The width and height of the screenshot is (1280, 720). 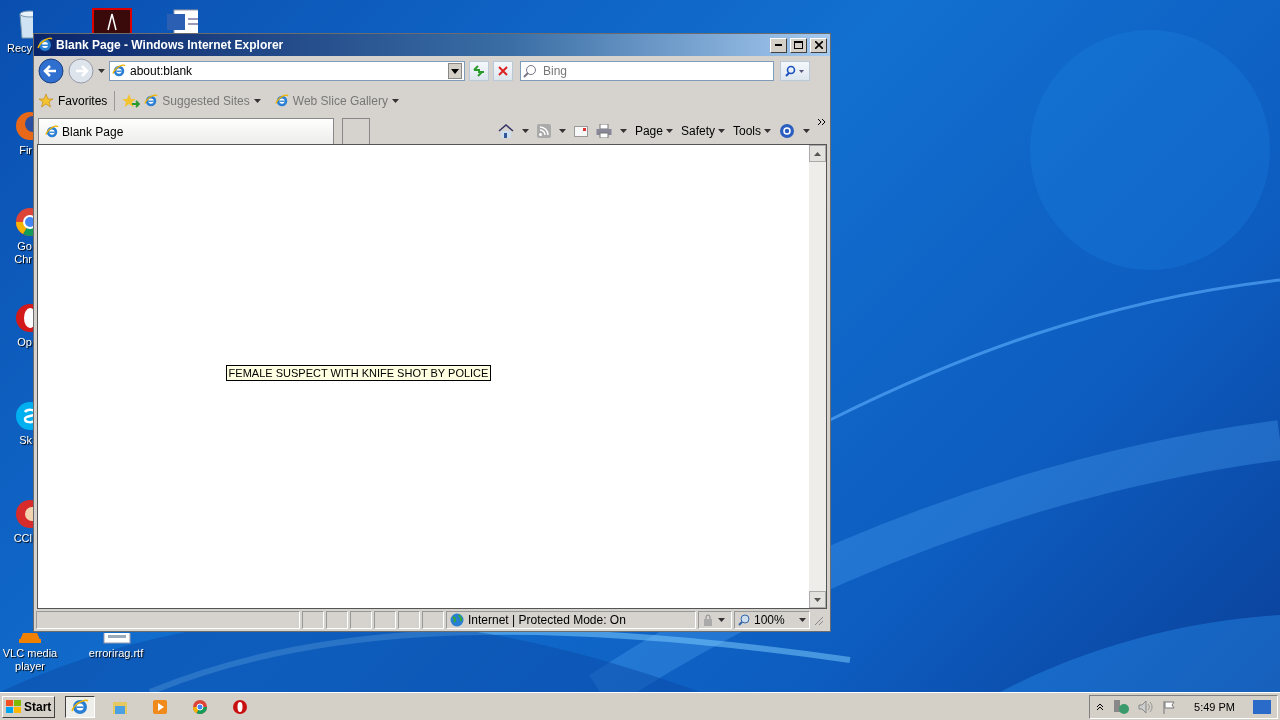 What do you see at coordinates (752, 131) in the screenshot?
I see `command-menu: Tools` at bounding box center [752, 131].